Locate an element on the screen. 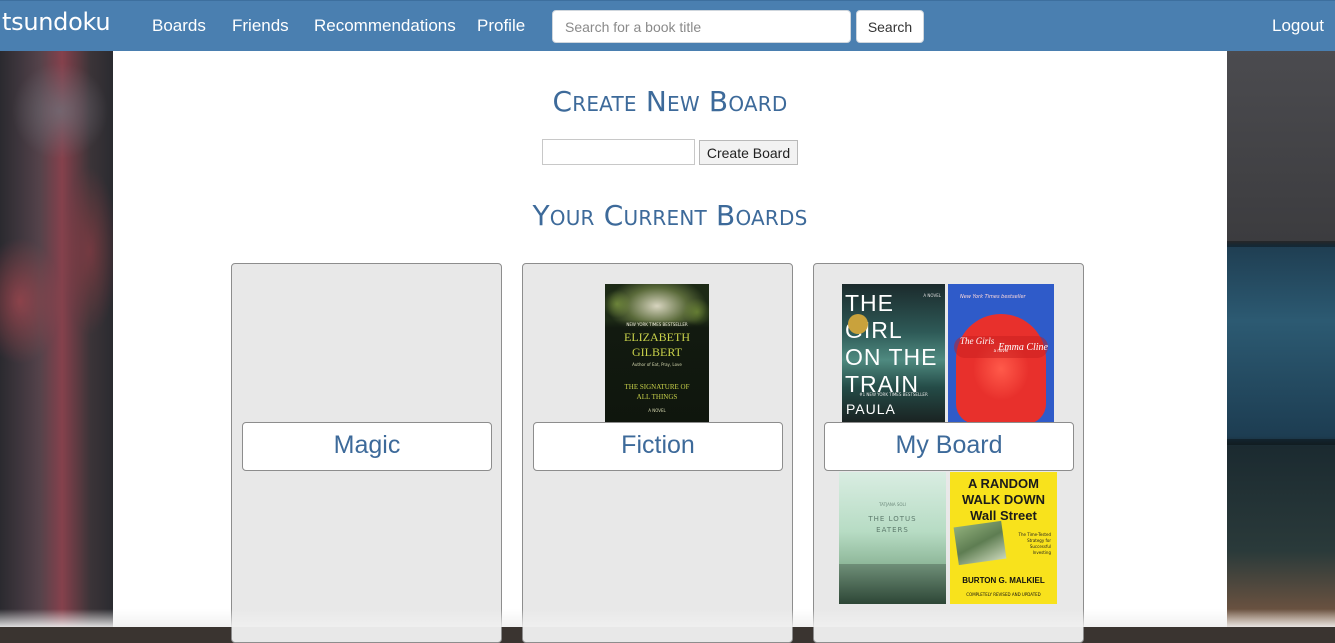 The width and height of the screenshot is (1335, 643). board-name-label: Fiction is located at coordinates (658, 446).